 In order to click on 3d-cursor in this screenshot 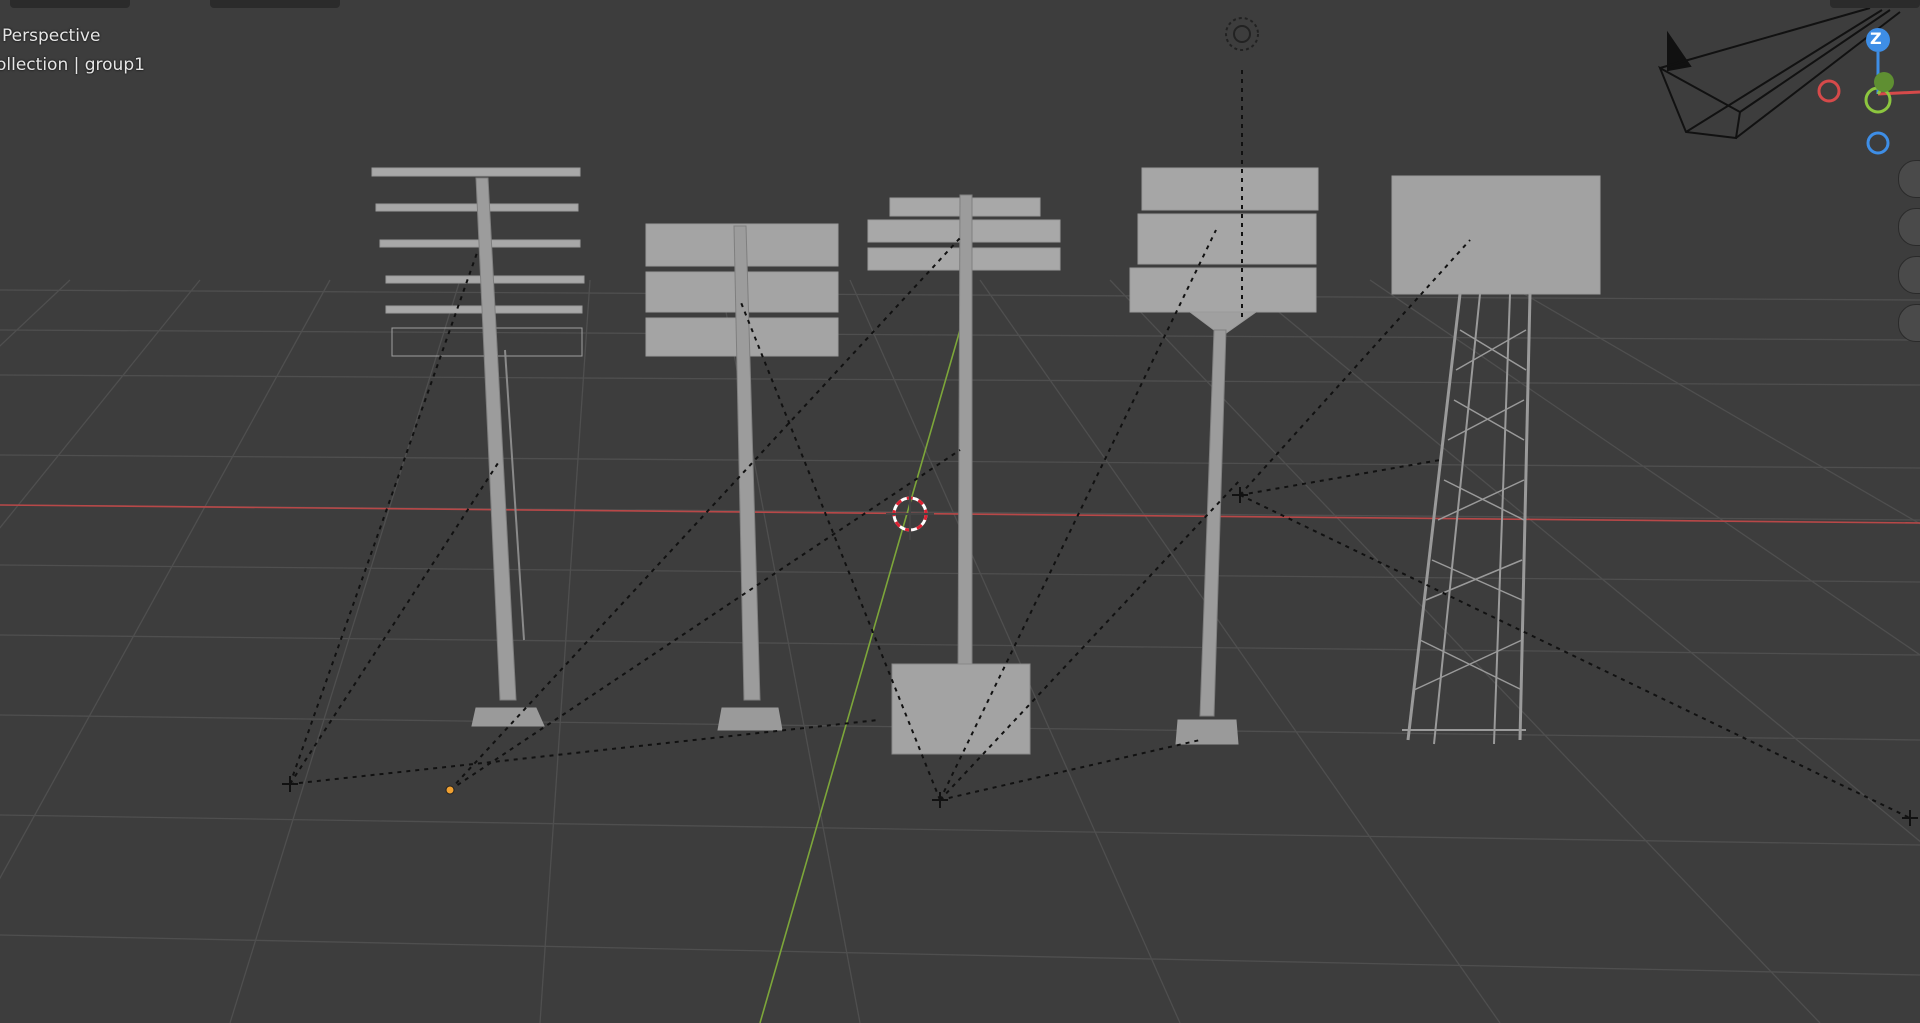, I will do `click(910, 515)`.